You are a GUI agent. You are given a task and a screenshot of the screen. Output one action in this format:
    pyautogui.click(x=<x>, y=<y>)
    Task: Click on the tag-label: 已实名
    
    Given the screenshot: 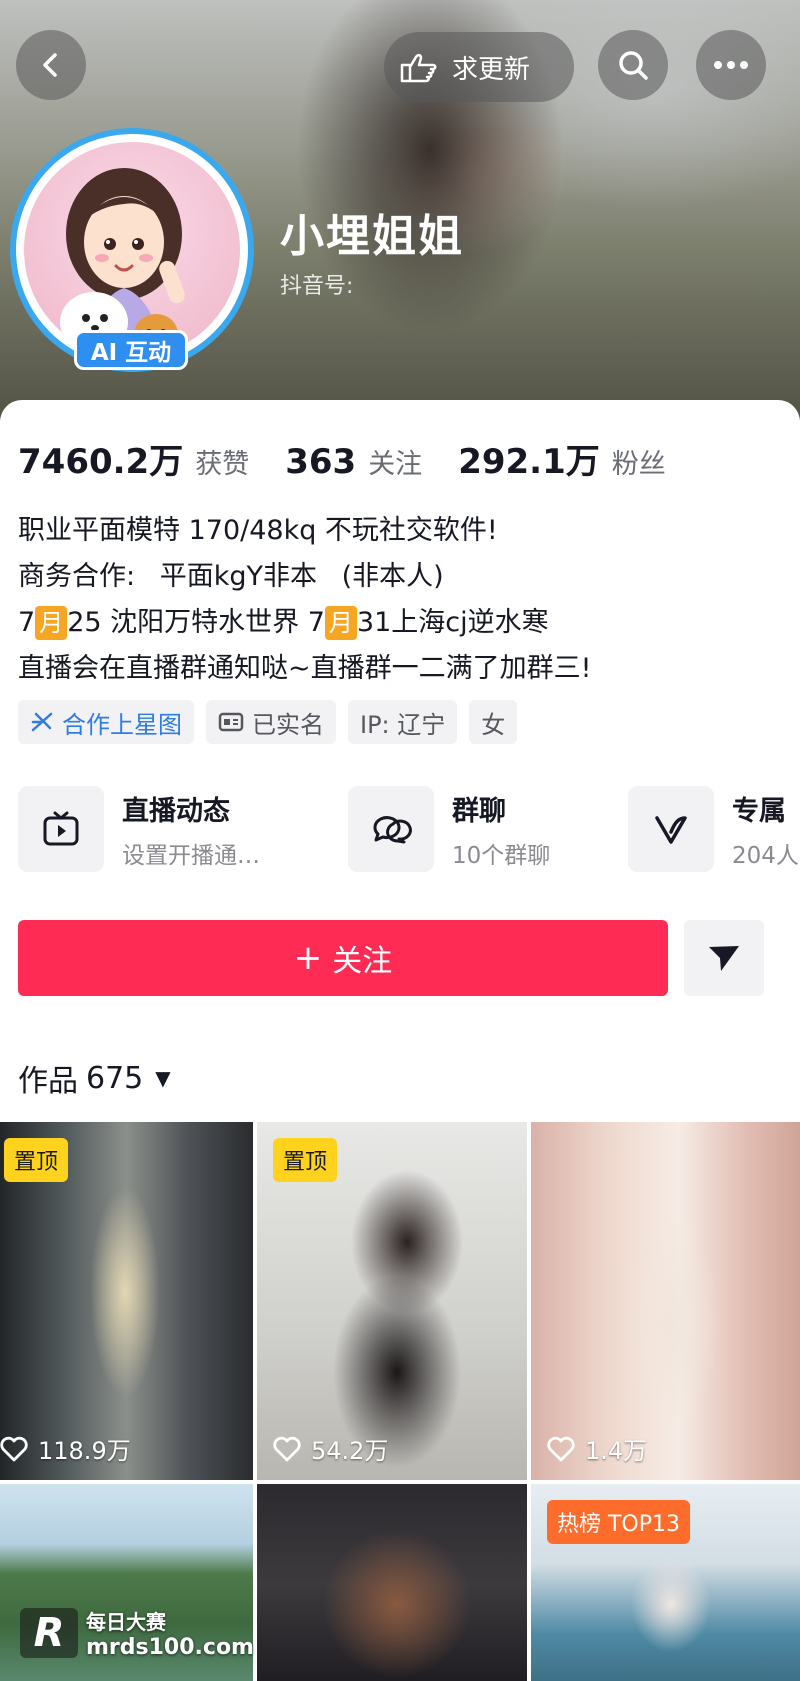 What is the action you would take?
    pyautogui.click(x=288, y=724)
    